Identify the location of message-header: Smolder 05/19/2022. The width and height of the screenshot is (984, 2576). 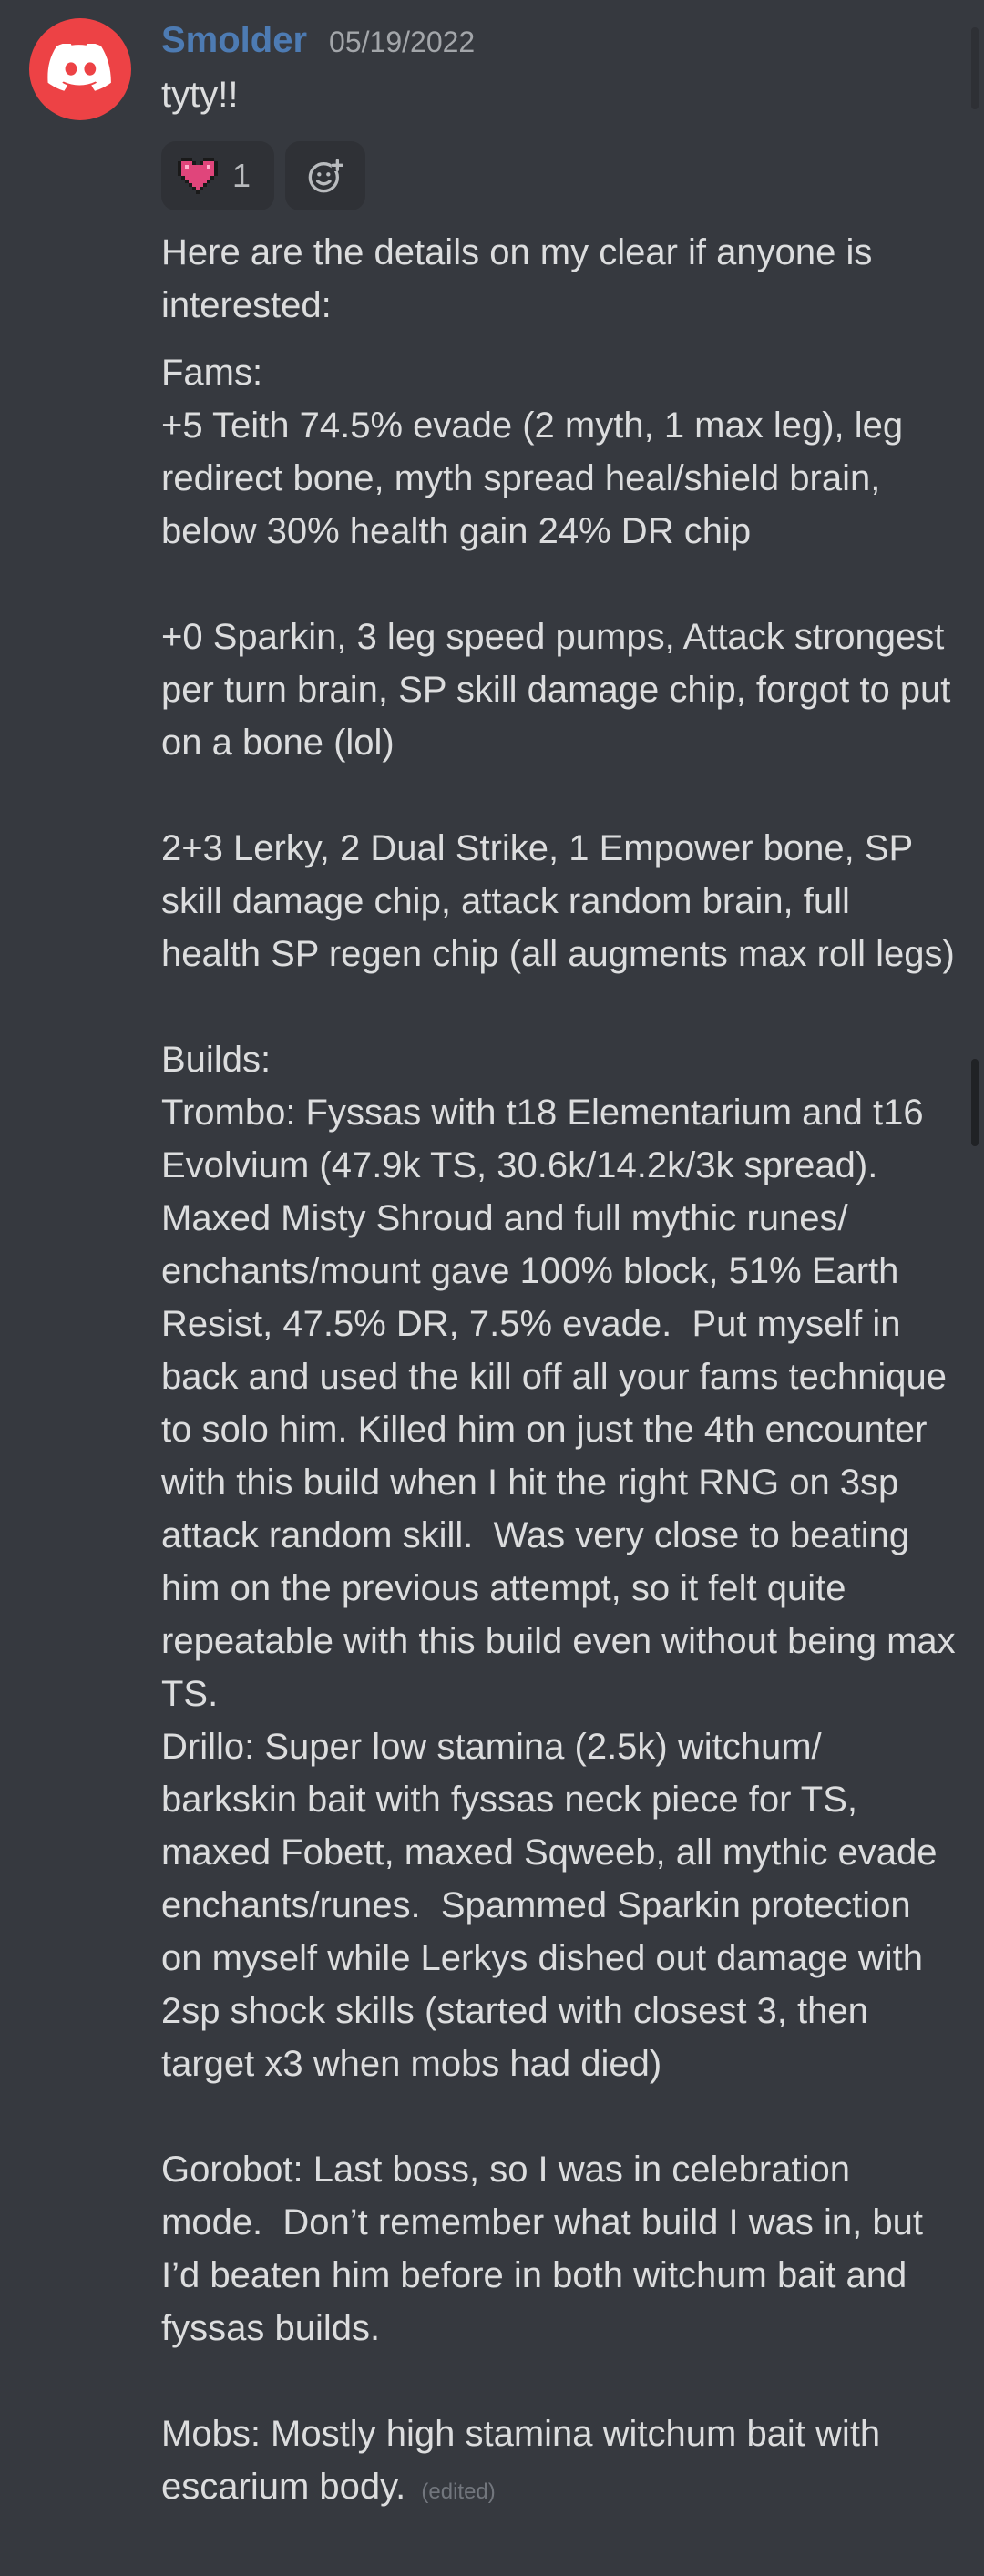
(318, 41).